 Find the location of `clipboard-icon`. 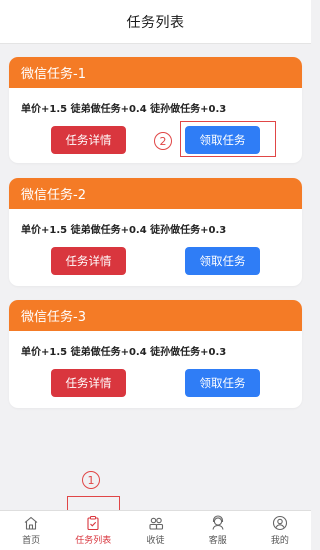

clipboard-icon is located at coordinates (93, 523).